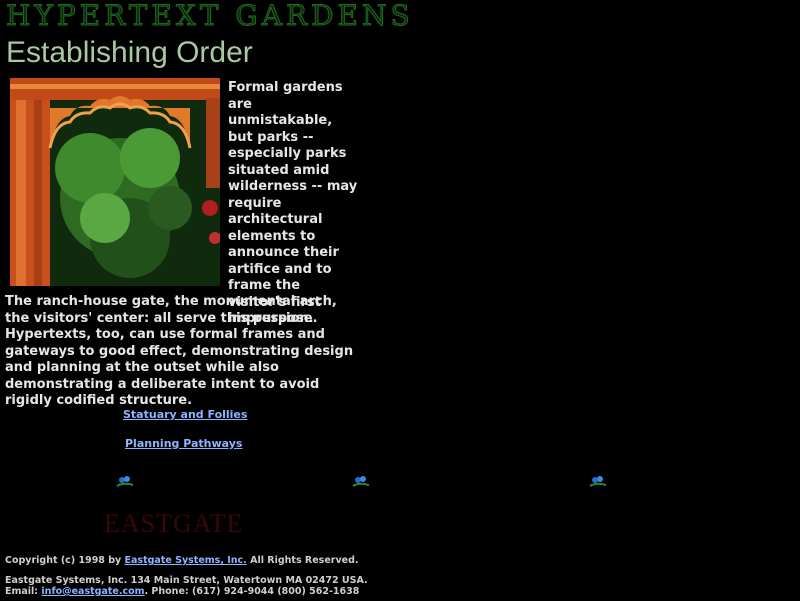 This screenshot has width=800, height=601. I want to click on copyright-suffix: All Rights Reserved., so click(302, 560).